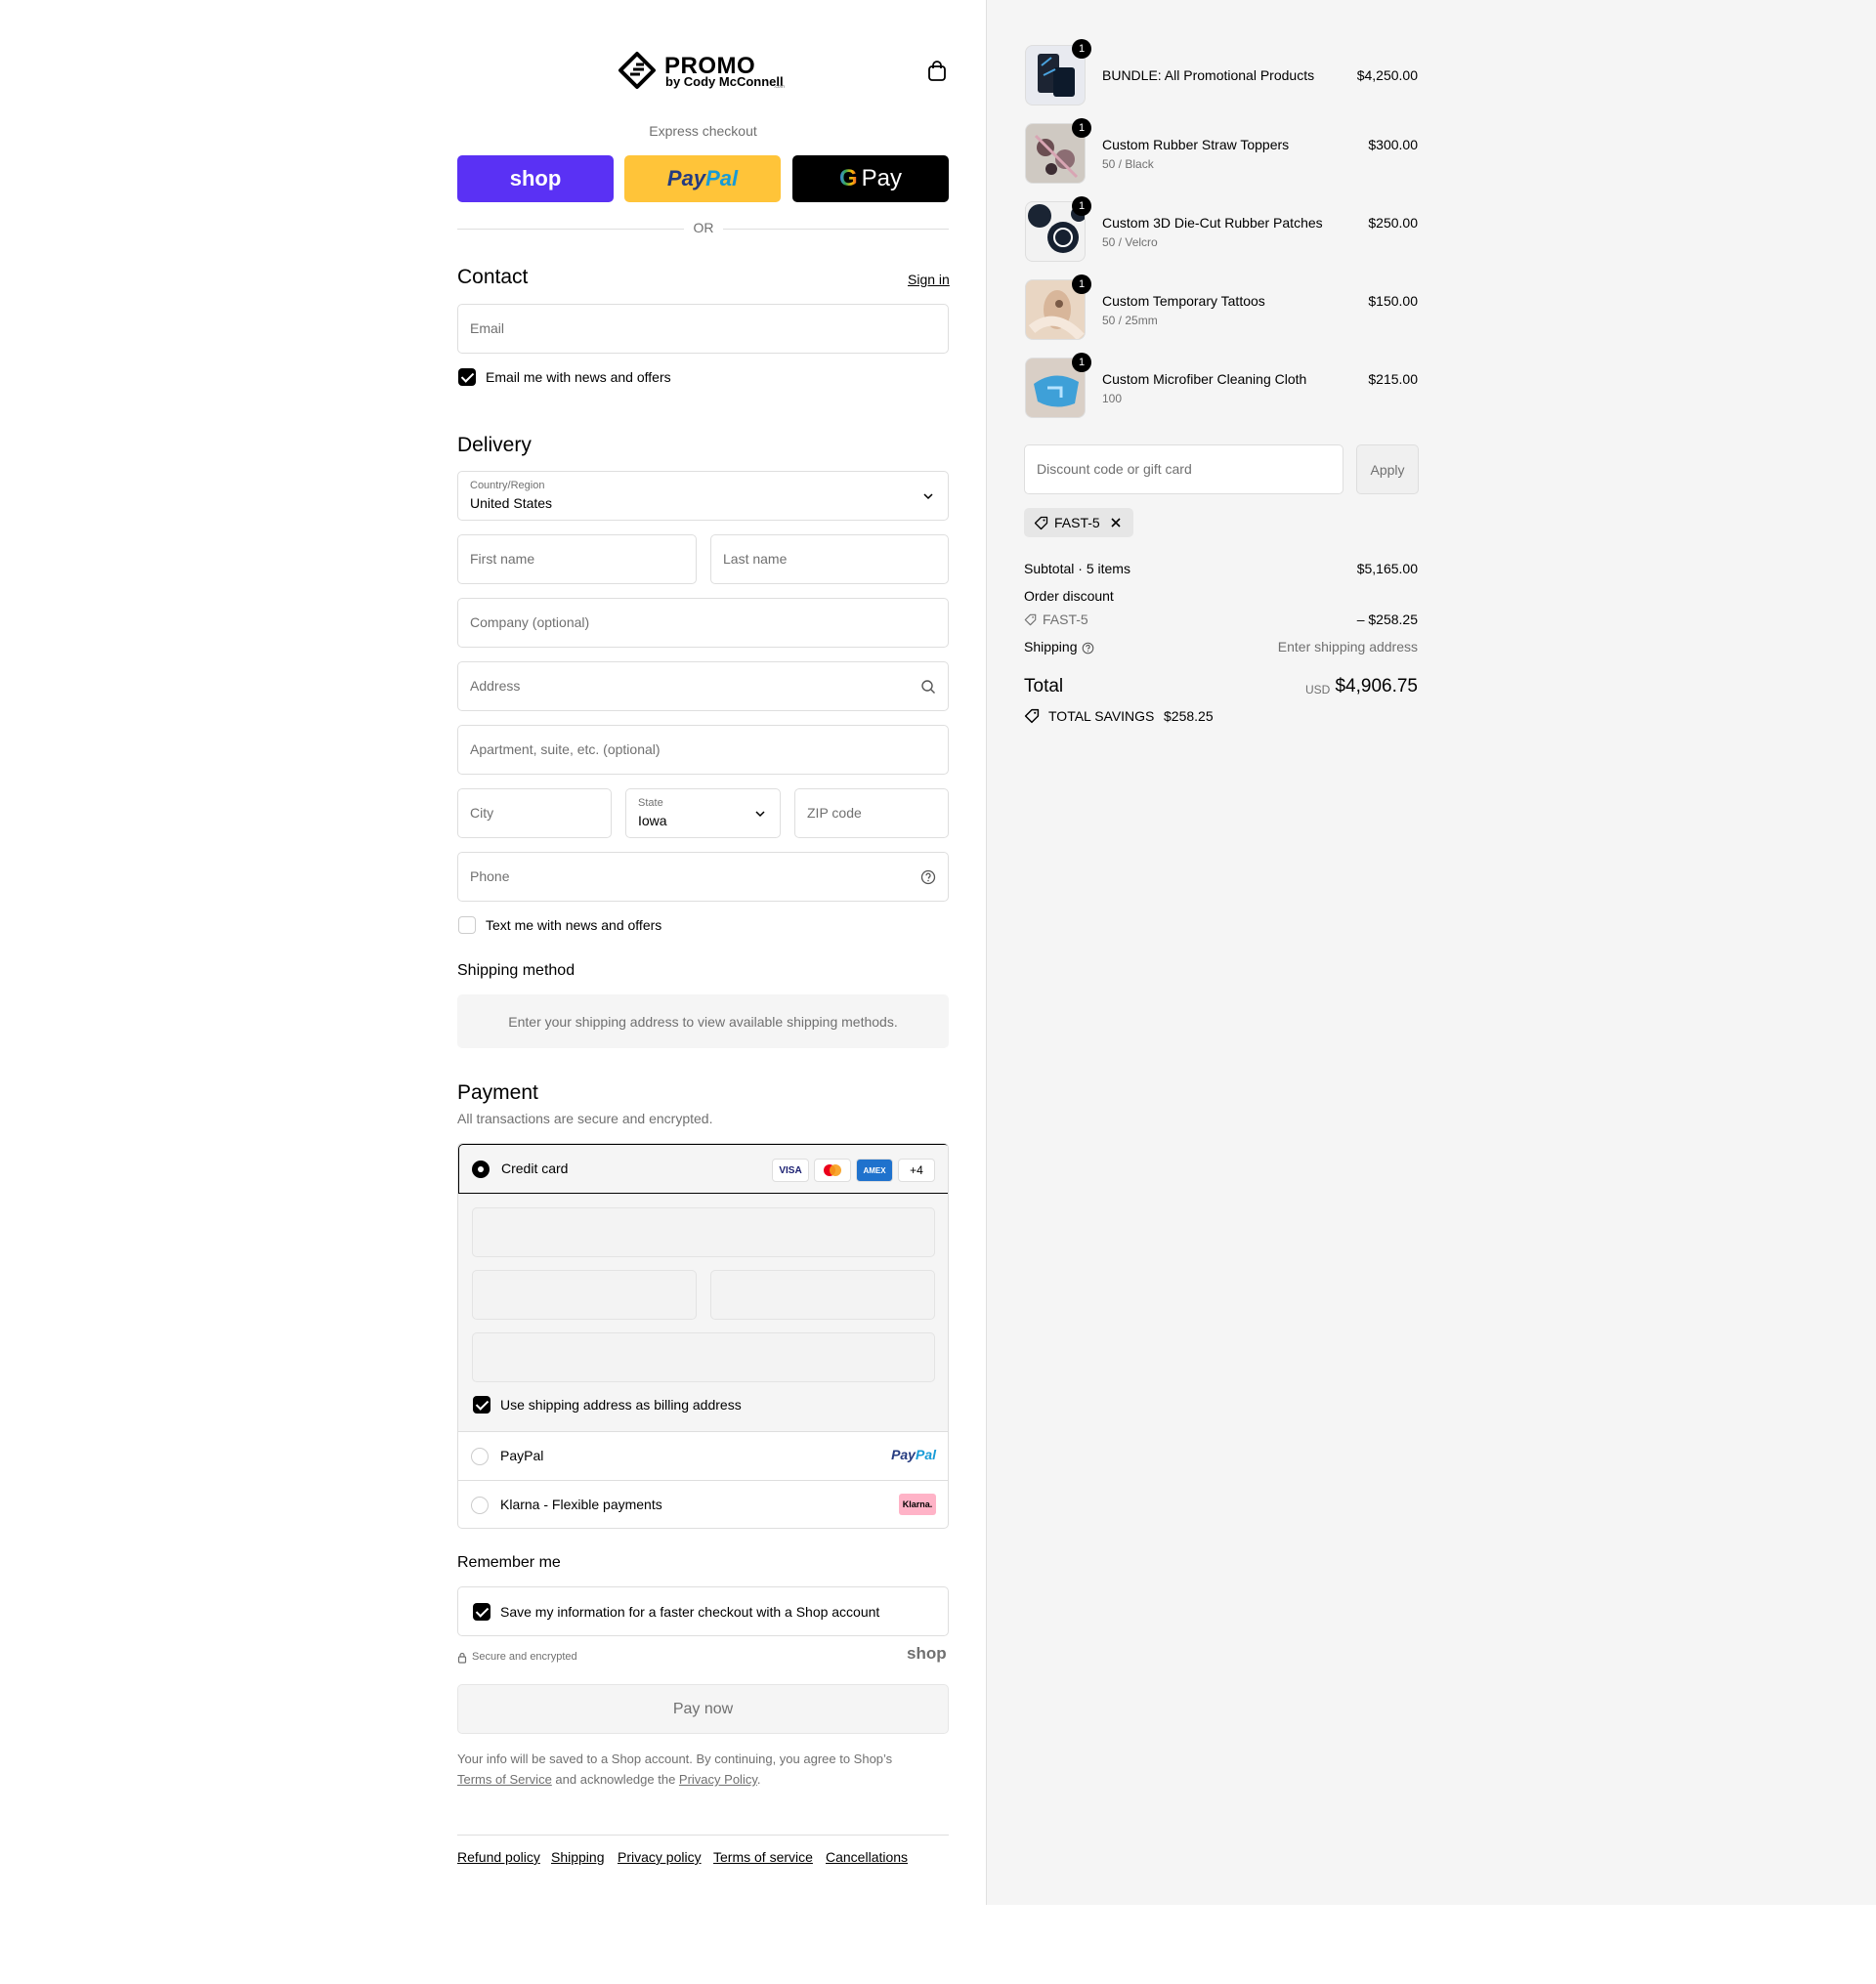 The height and width of the screenshot is (1984, 1876). What do you see at coordinates (498, 1857) in the screenshot?
I see `footer-refund-policy-link: Refund policy` at bounding box center [498, 1857].